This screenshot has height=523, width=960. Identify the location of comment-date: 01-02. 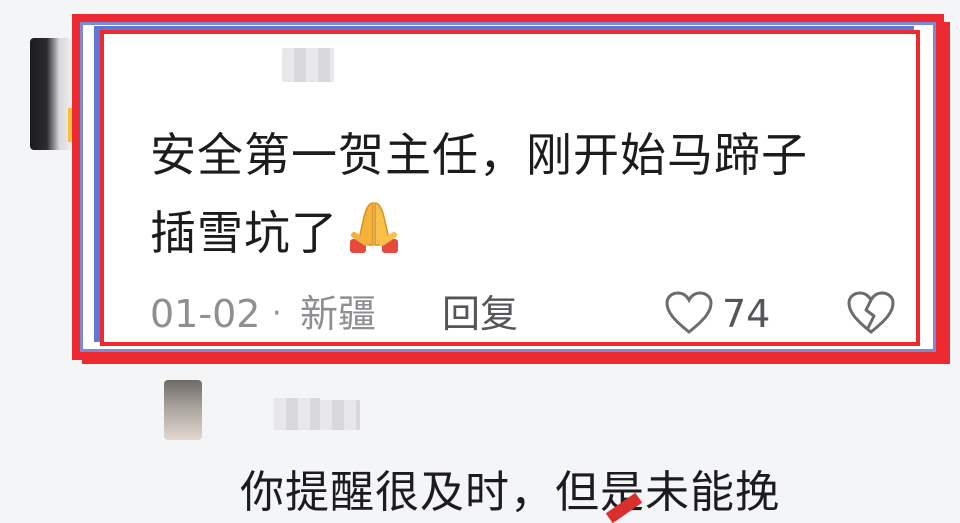
(205, 314).